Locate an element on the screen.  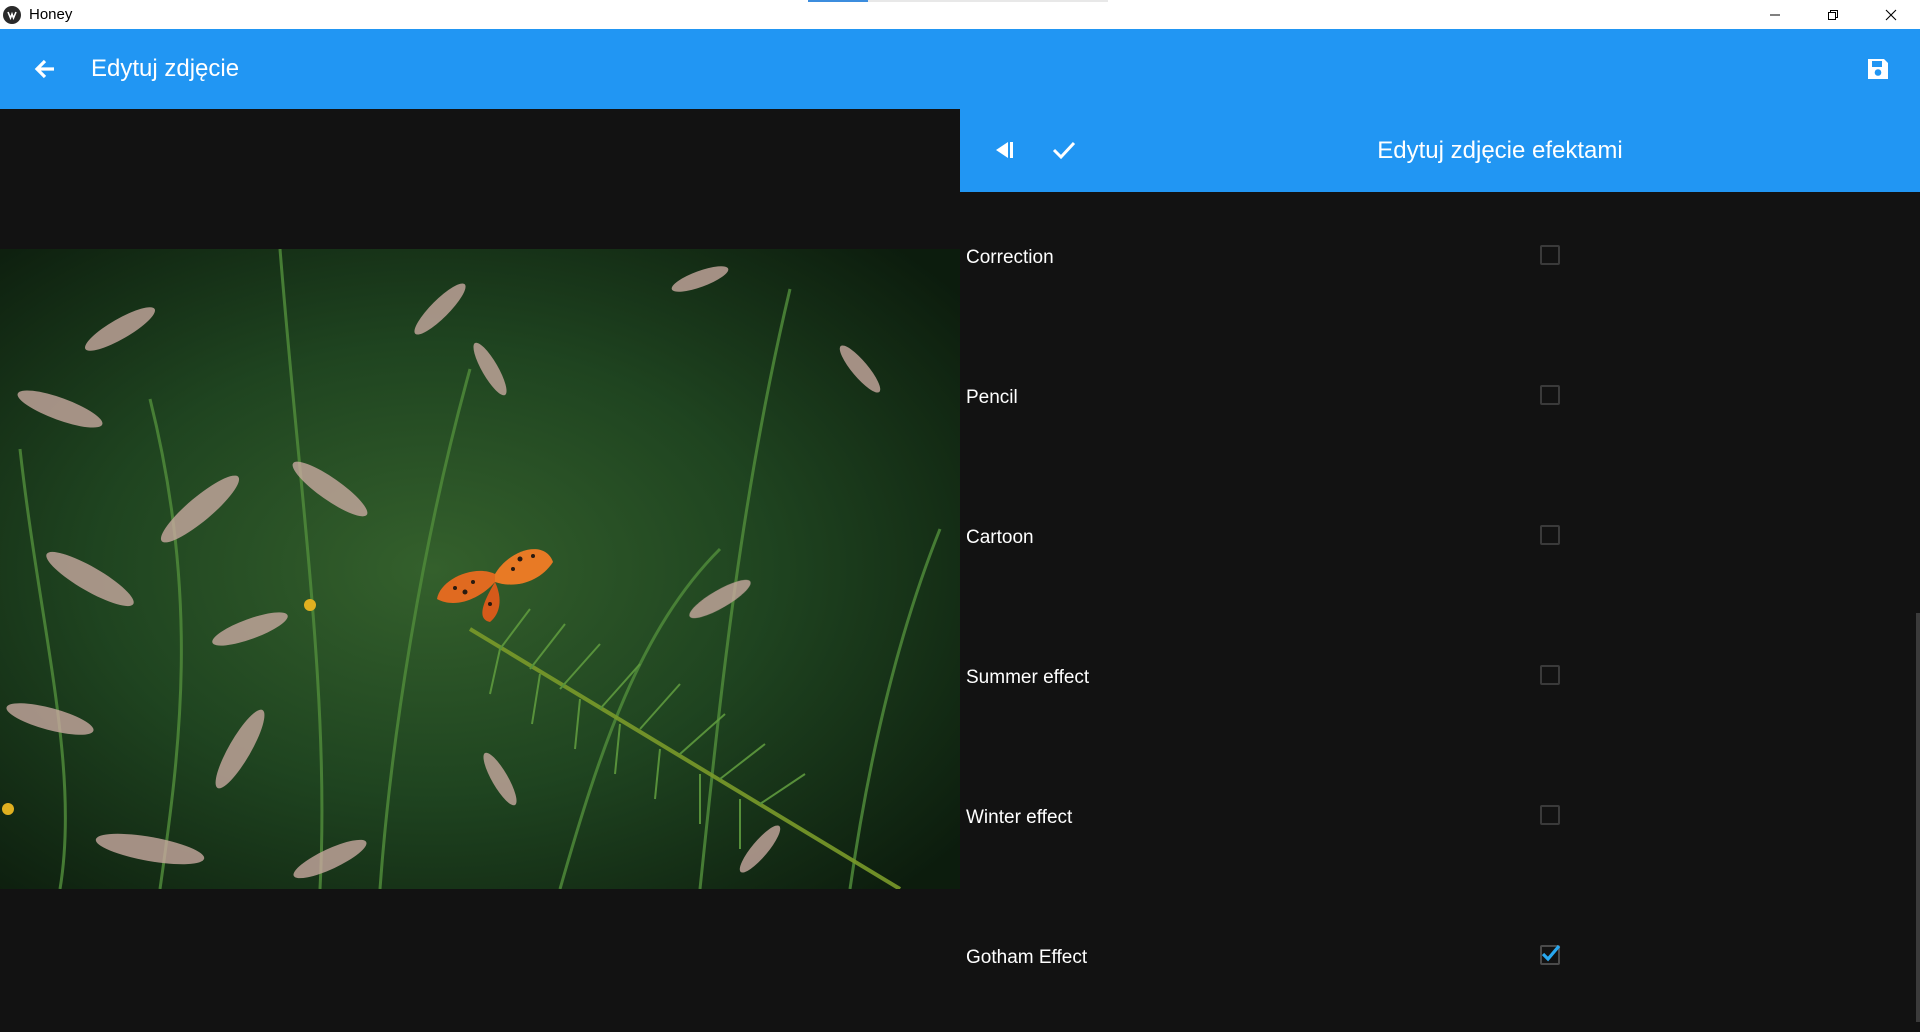
collapse-panel-icon is located at coordinates (1004, 150).